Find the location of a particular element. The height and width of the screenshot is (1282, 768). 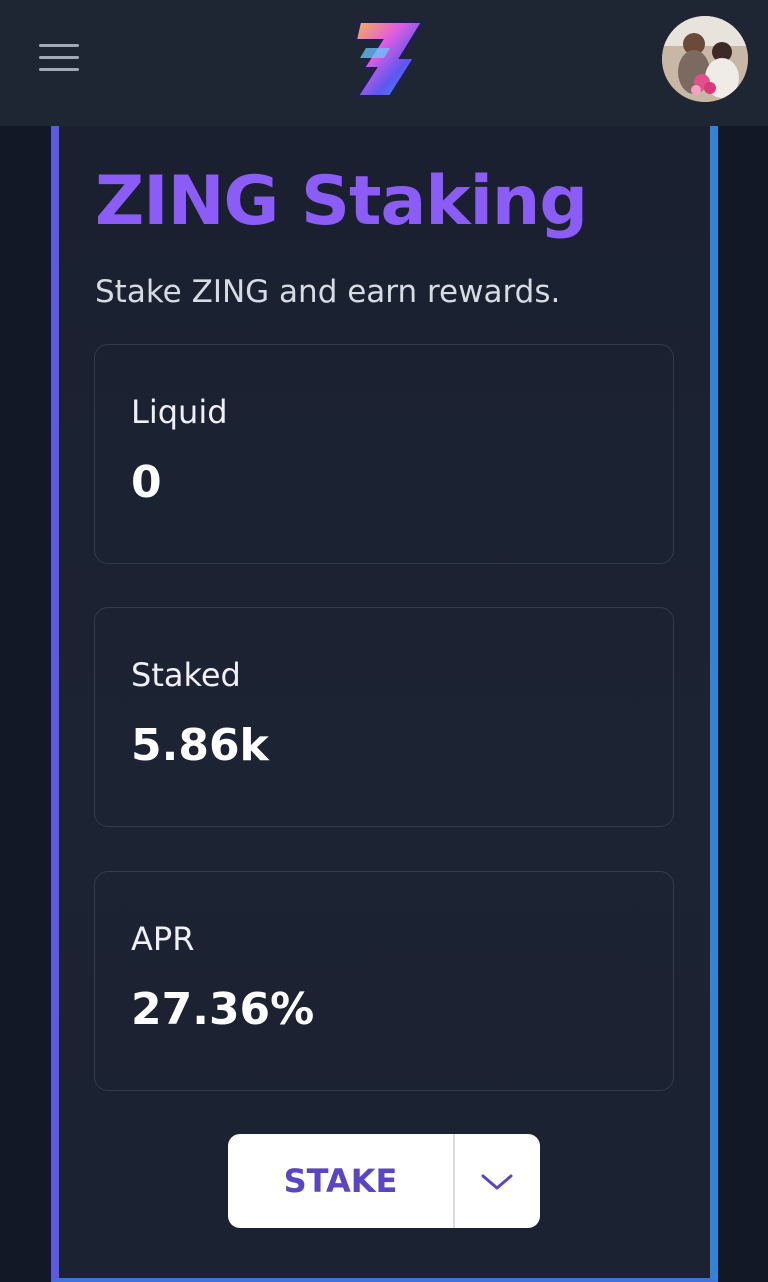

stat-card-staked: Staked 5.86k is located at coordinates (384, 717).